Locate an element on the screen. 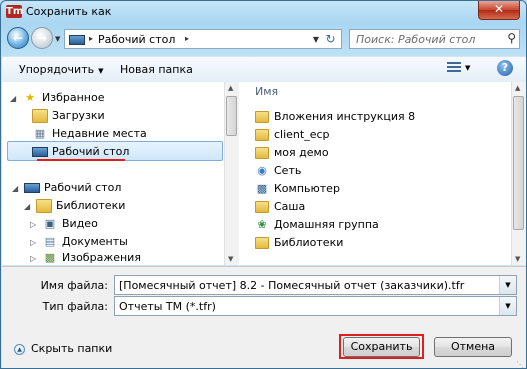  file-label: Саша is located at coordinates (290, 206).